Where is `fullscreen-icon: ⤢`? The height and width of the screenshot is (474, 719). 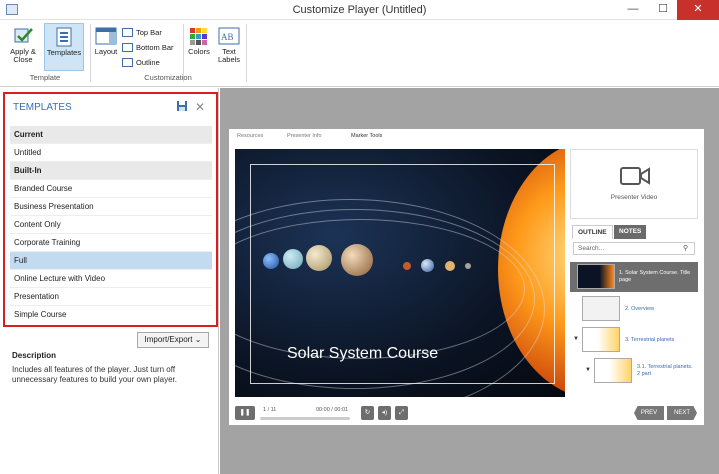
fullscreen-icon: ⤢ is located at coordinates (401, 413).